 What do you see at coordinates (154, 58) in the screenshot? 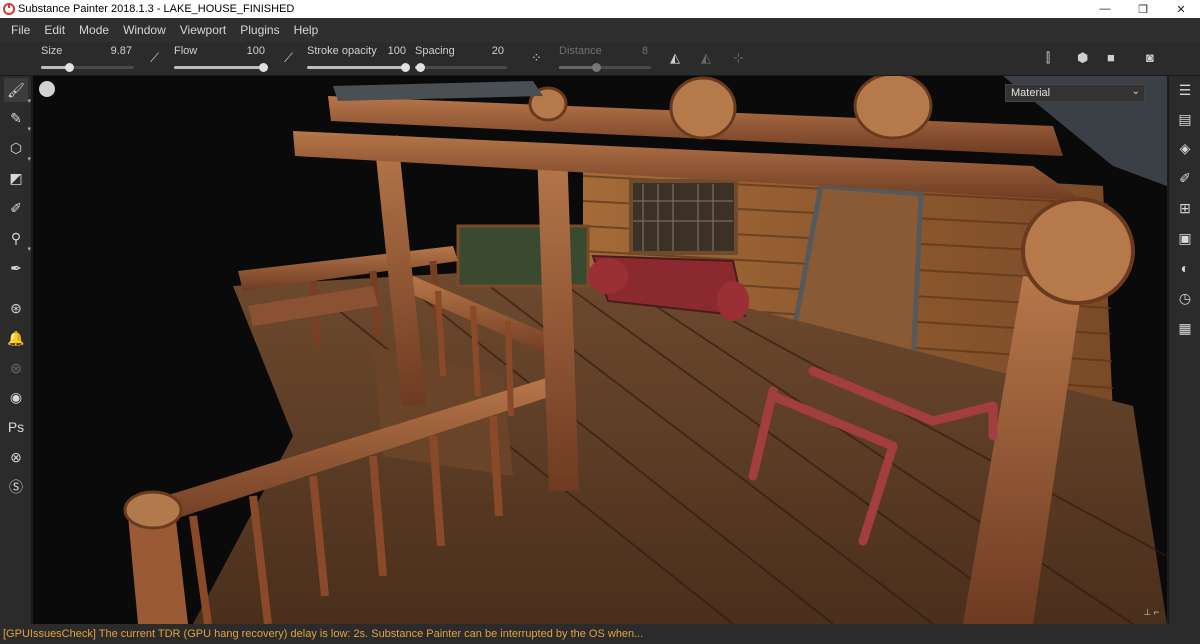
I see `flow-pressure-icon: ⟋` at bounding box center [154, 58].